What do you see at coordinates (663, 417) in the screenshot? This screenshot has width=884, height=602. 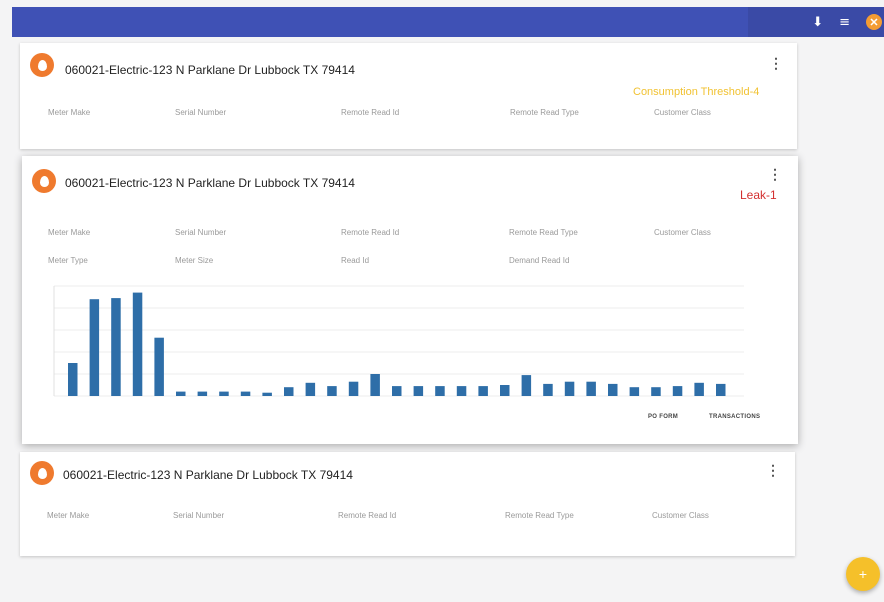 I see `po-form-button: PO FORM` at bounding box center [663, 417].